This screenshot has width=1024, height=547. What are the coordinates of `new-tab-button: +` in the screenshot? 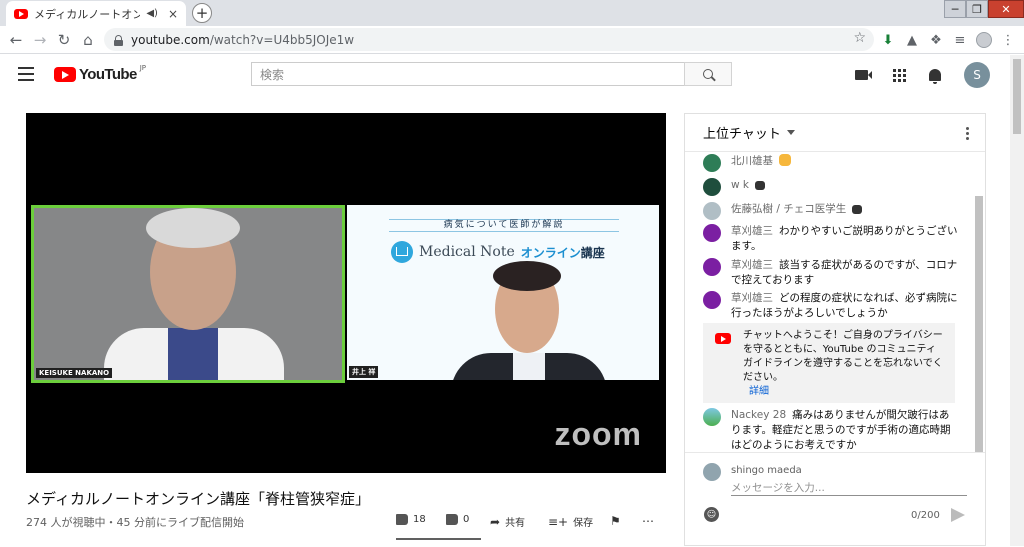 It's located at (202, 13).